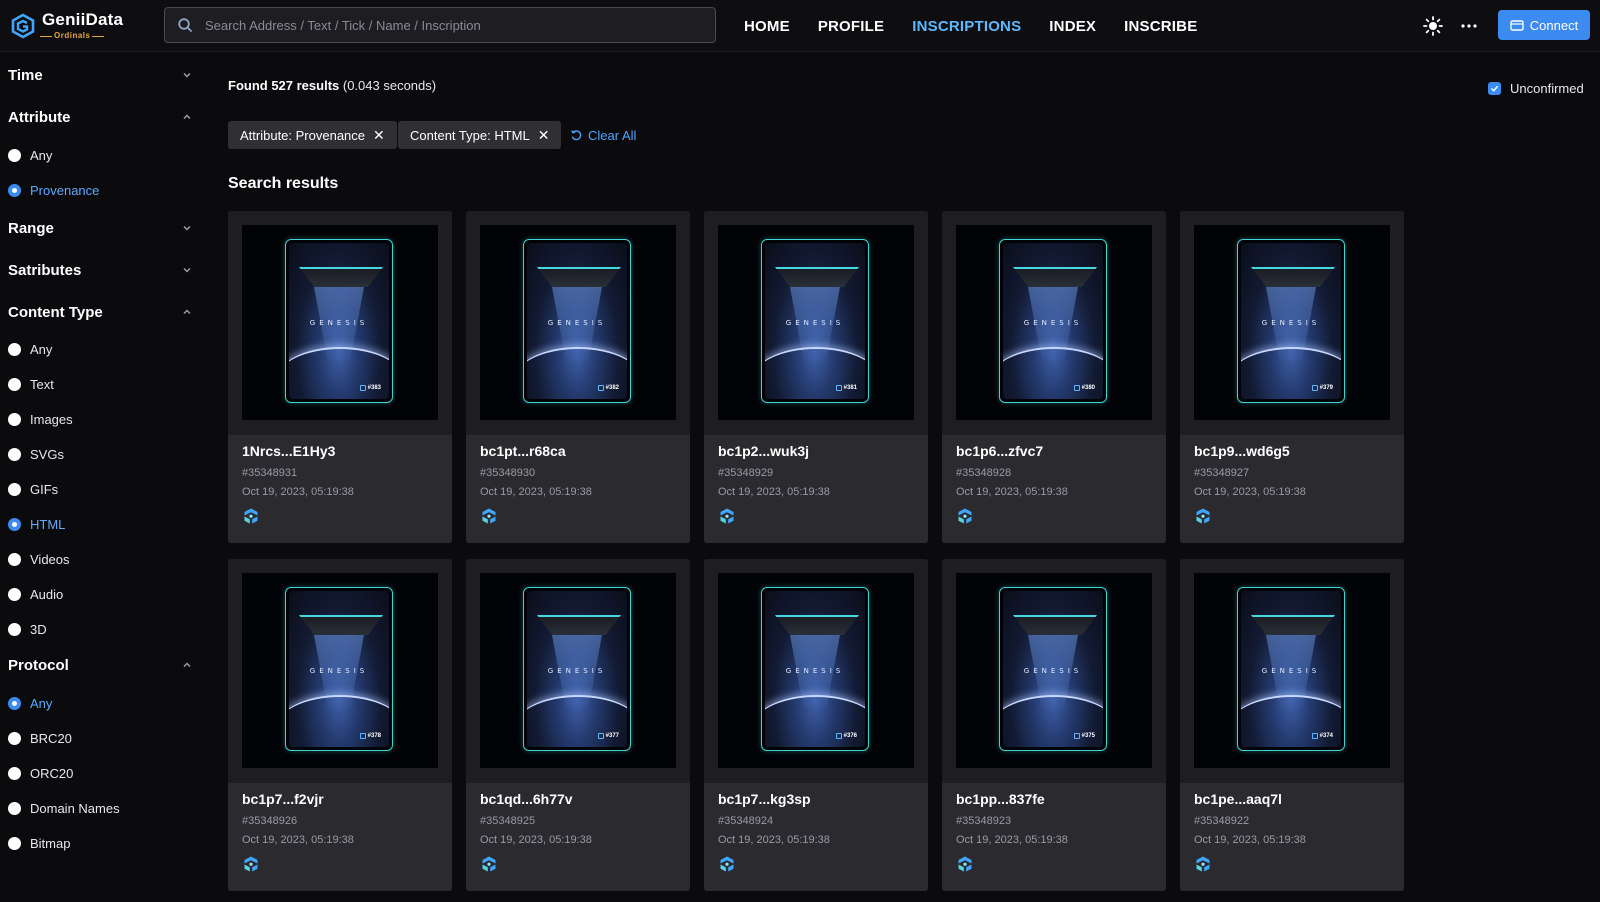  I want to click on clear-all-button: Clear All, so click(603, 135).